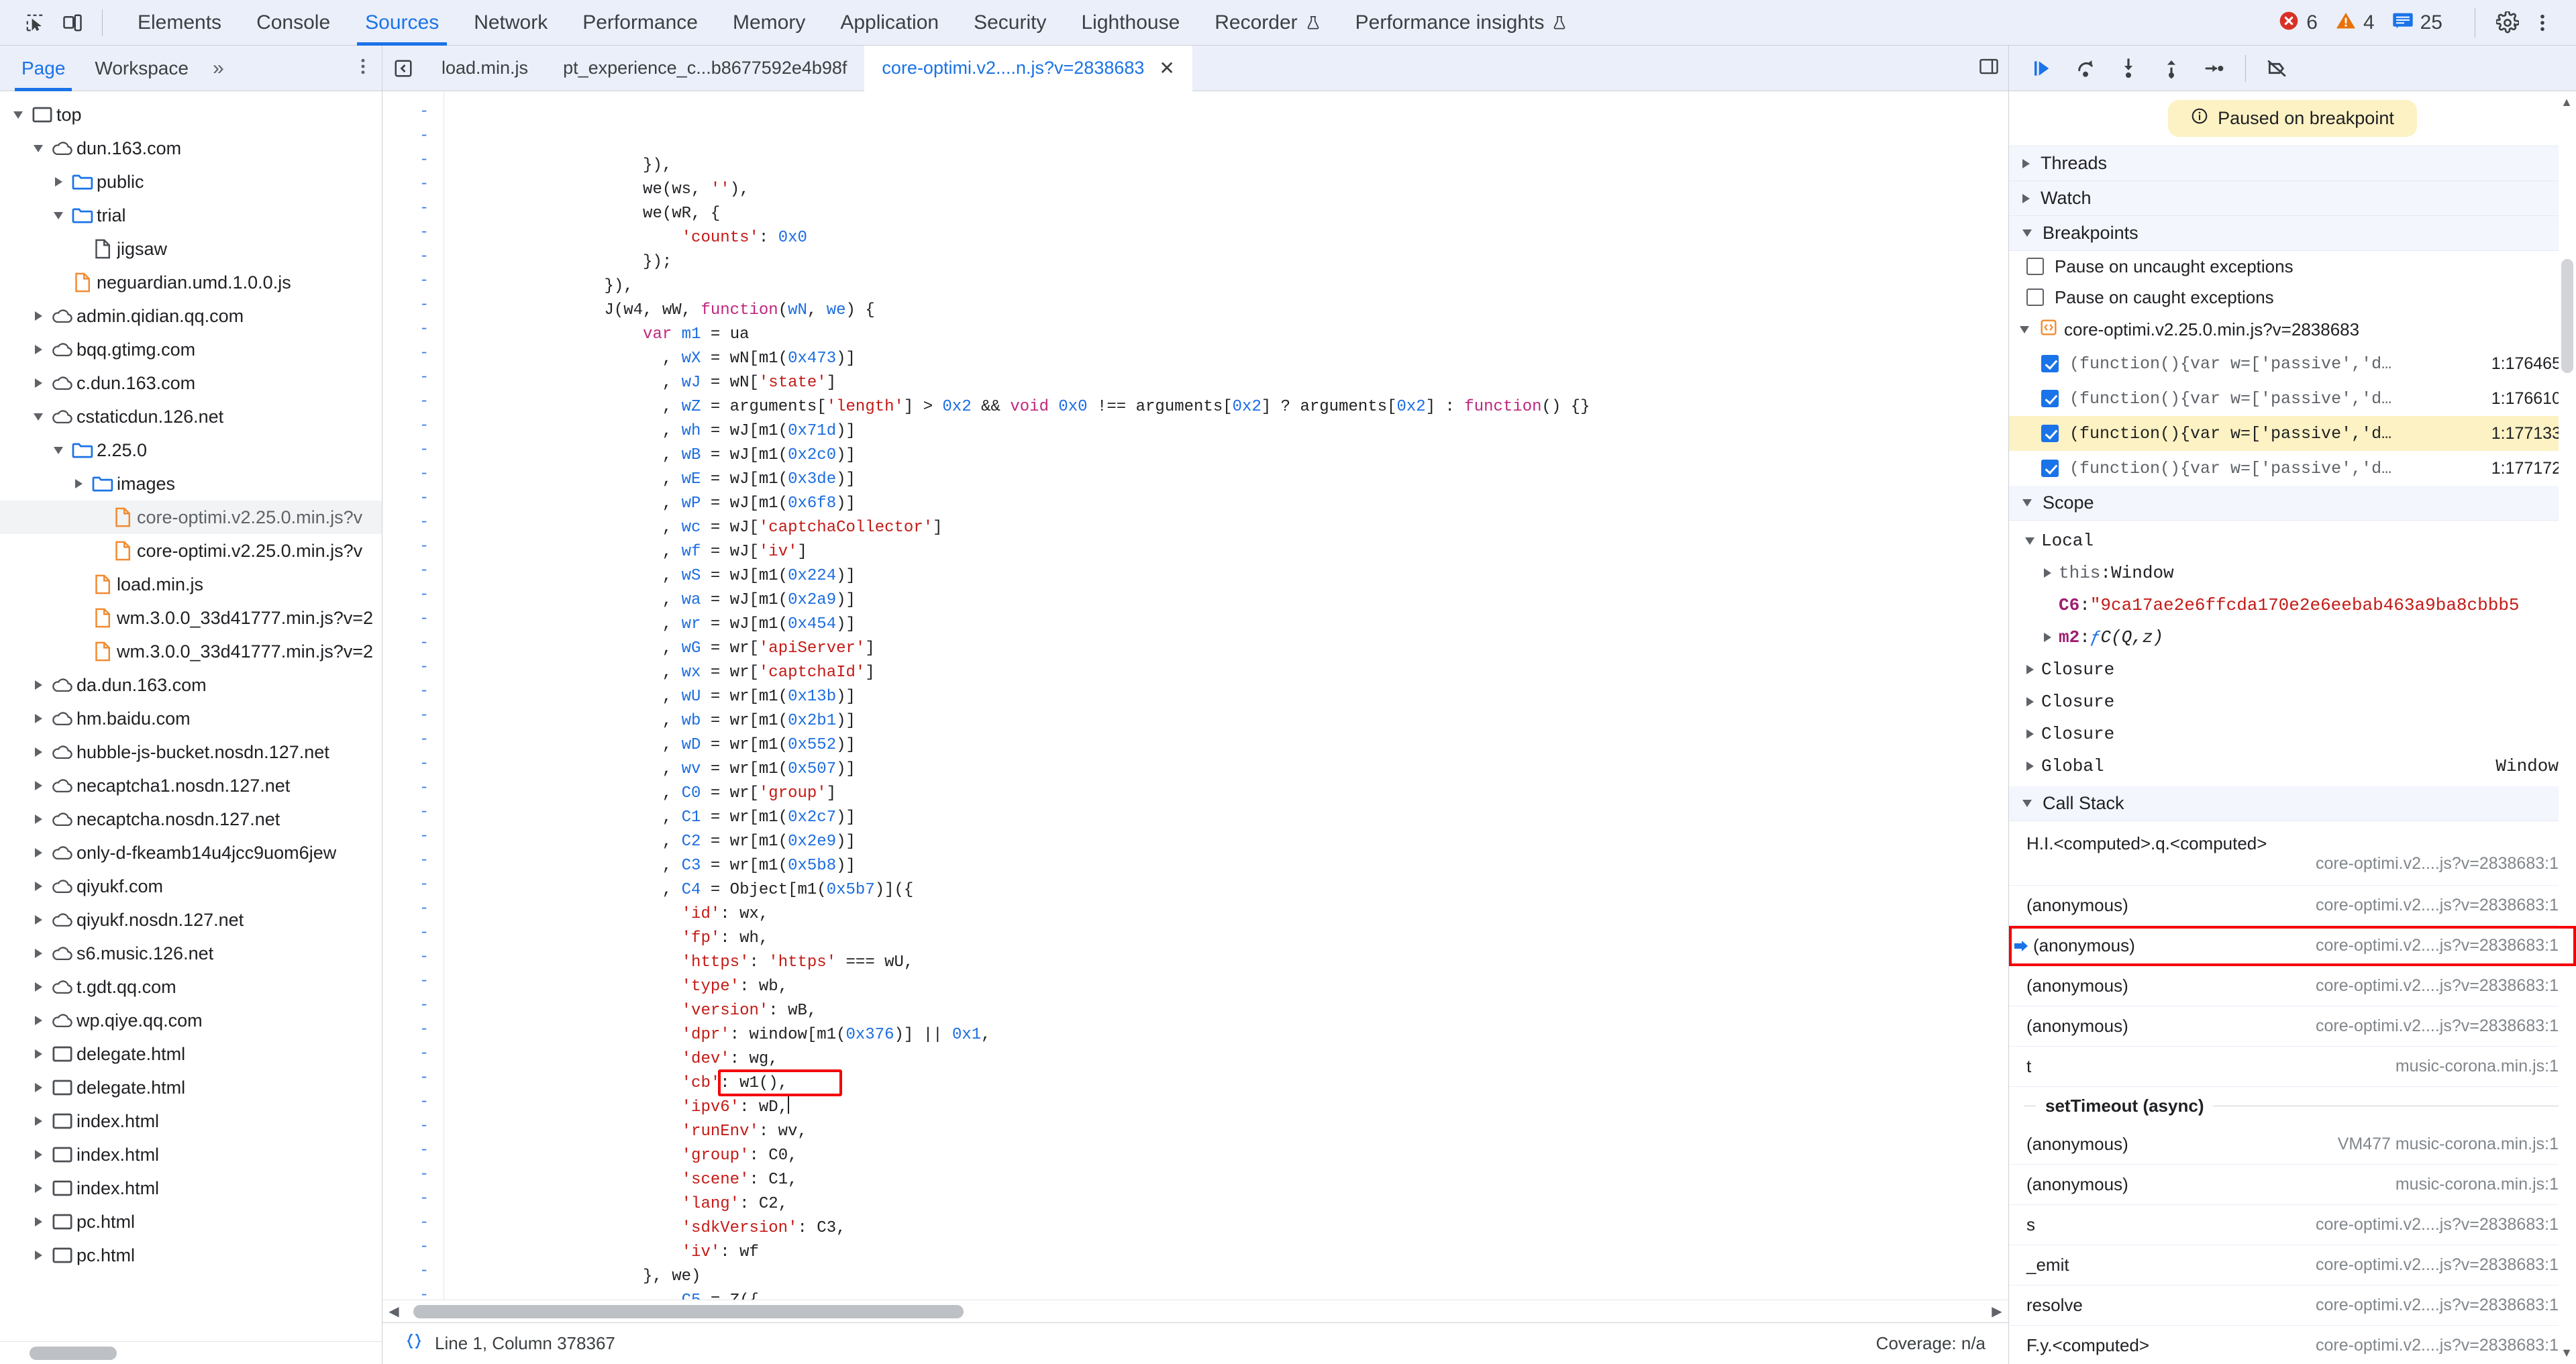  What do you see at coordinates (2292, 468) in the screenshot?
I see `breakpoint-row: (function(){var w=['passive','d… 1:177172` at bounding box center [2292, 468].